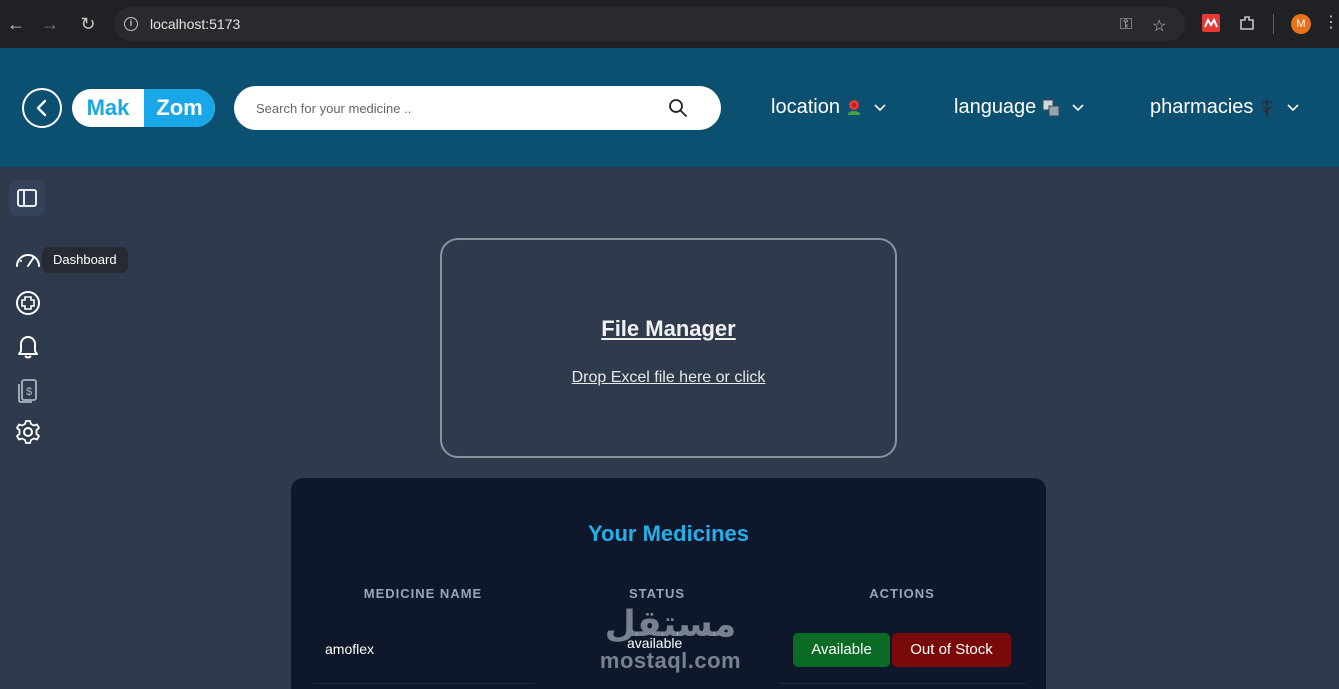 The image size is (1339, 689). Describe the element at coordinates (131, 24) in the screenshot. I see `info-icon: i` at that location.